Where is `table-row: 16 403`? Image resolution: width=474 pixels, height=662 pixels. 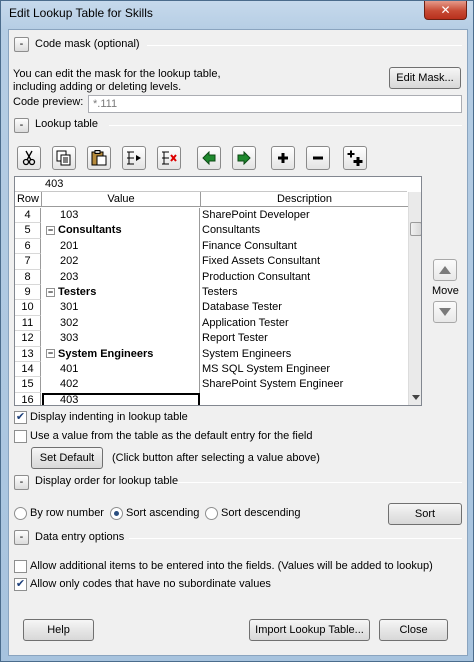
table-row: 16 403 is located at coordinates (211, 398).